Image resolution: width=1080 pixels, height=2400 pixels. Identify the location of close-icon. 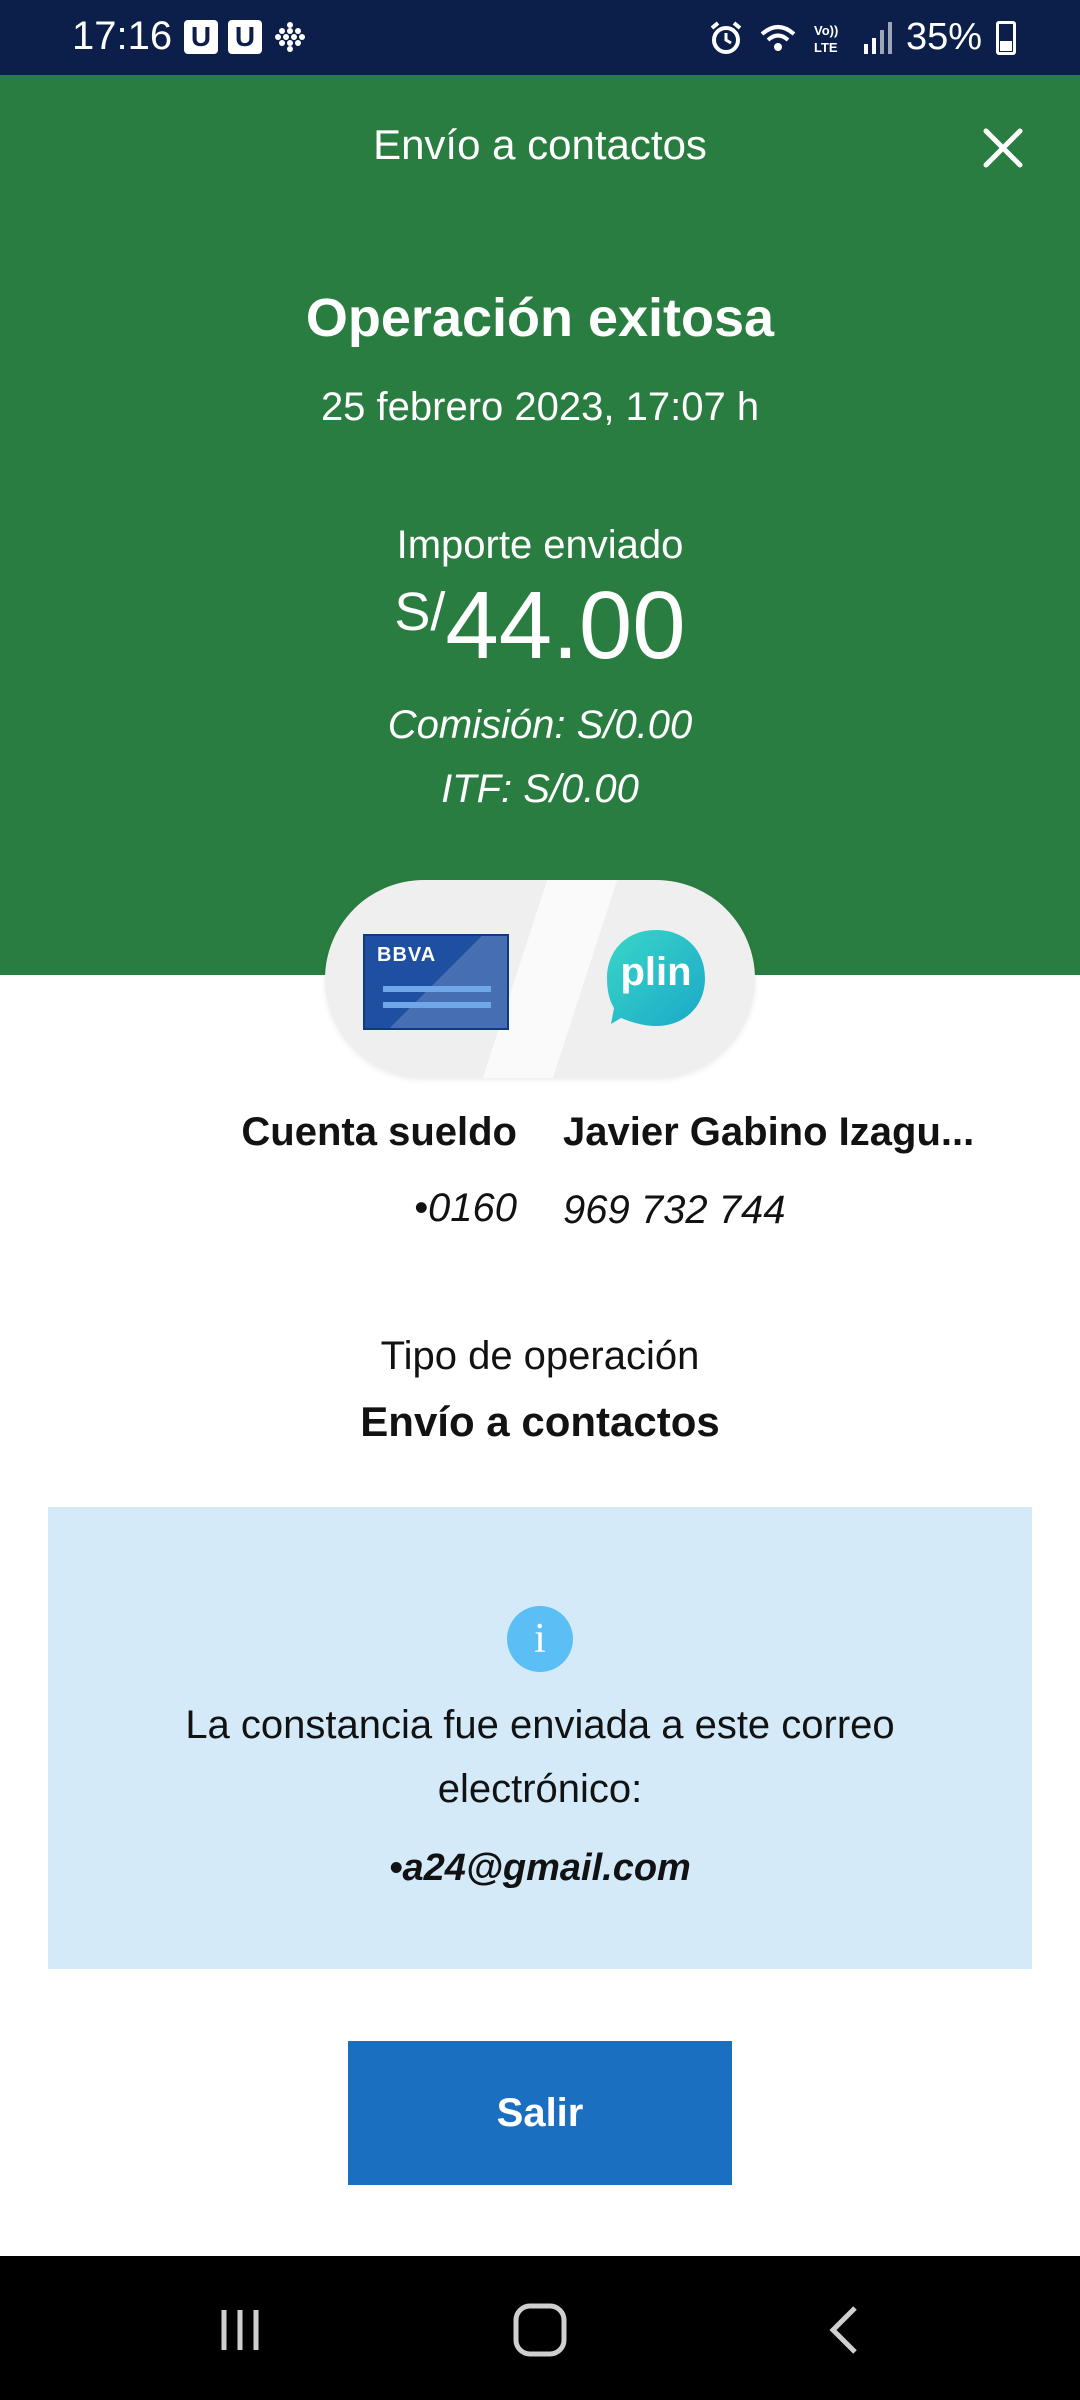
(1003, 148).